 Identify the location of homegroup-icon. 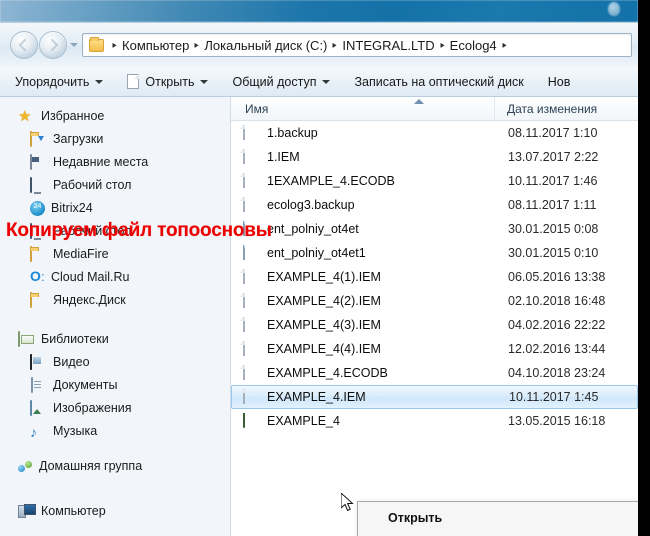
(25, 467).